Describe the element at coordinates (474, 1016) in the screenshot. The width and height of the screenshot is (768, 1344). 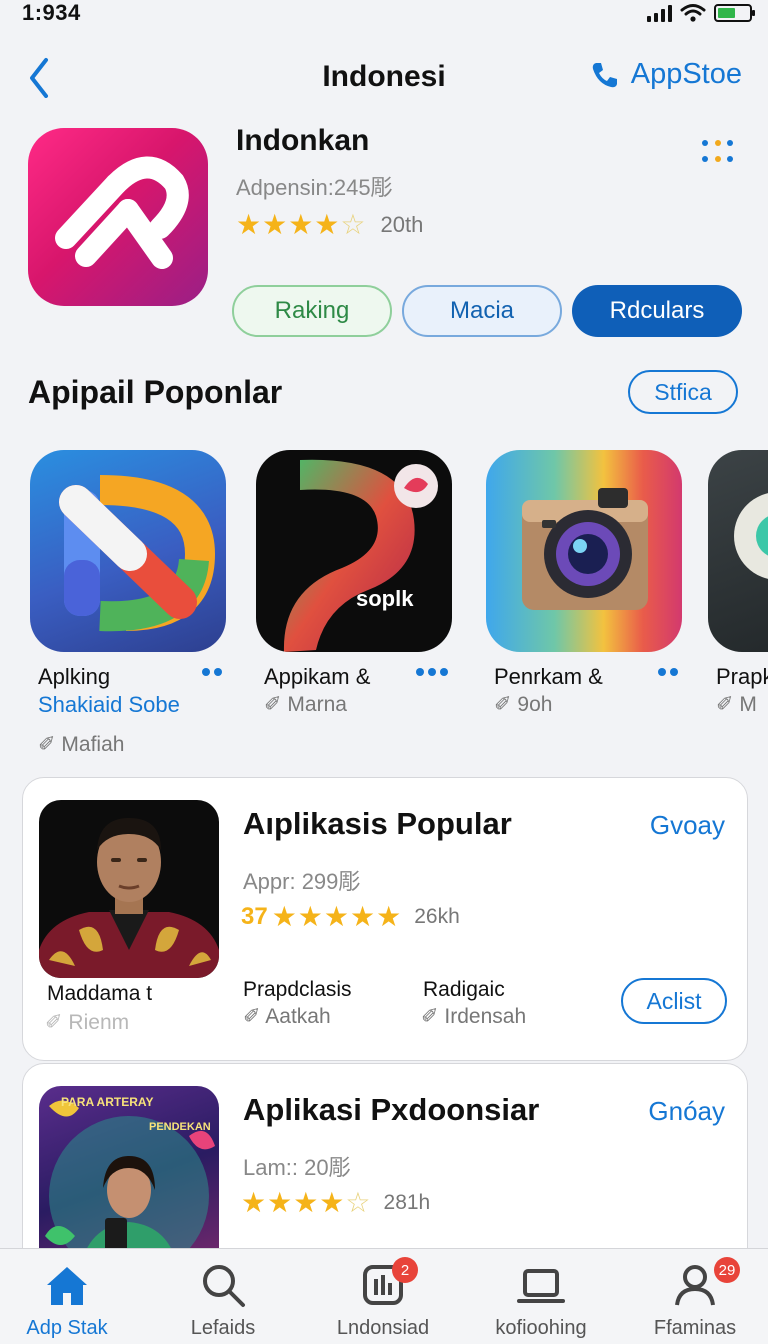
I see `detail-meta-2: ✐ Irdensah` at that location.